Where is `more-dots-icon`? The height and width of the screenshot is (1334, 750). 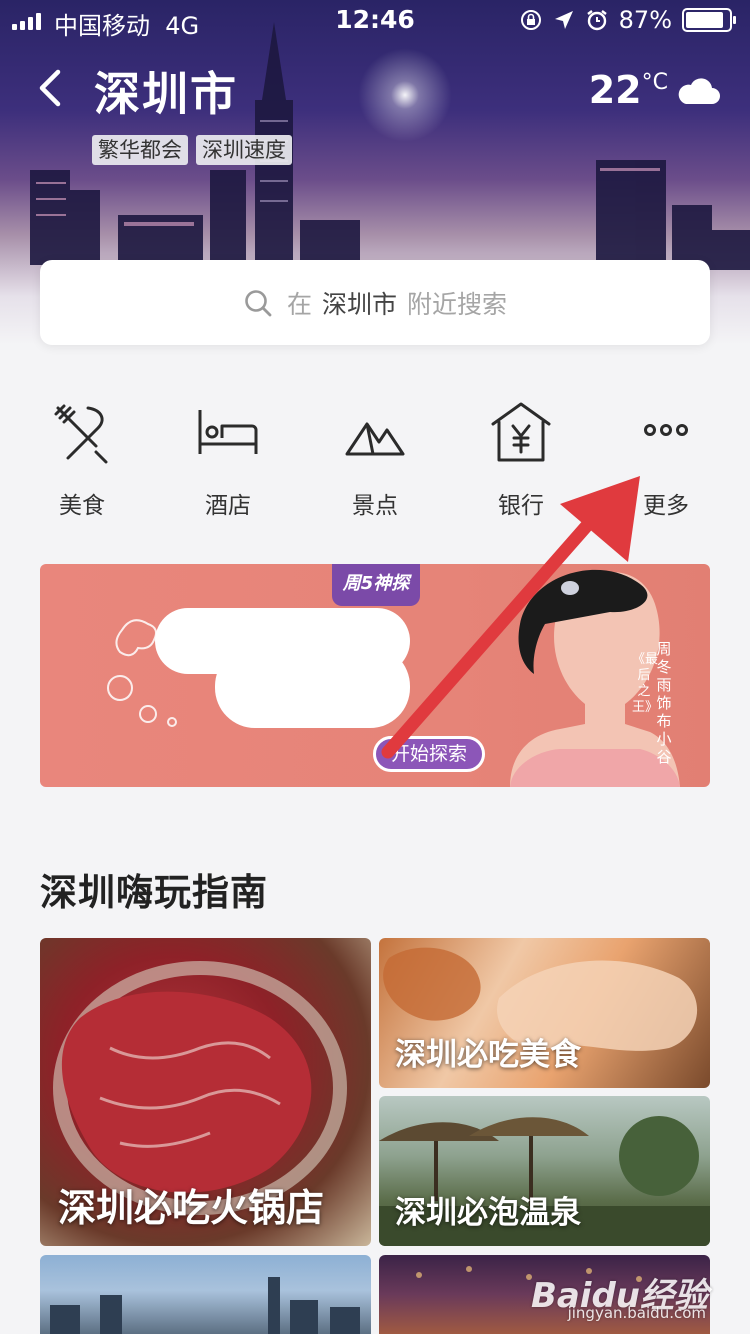
more-dots-icon is located at coordinates (666, 430).